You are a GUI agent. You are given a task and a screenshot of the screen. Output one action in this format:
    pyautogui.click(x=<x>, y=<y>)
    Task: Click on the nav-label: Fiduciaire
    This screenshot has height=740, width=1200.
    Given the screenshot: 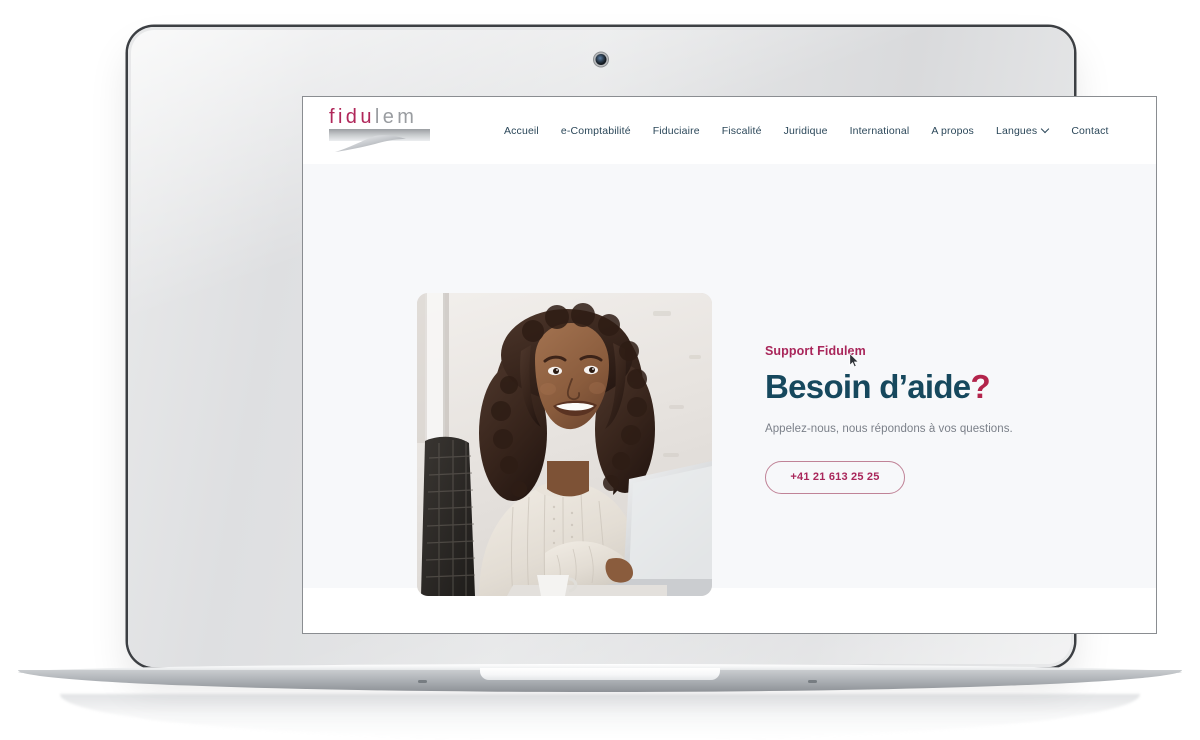 What is the action you would take?
    pyautogui.click(x=676, y=130)
    